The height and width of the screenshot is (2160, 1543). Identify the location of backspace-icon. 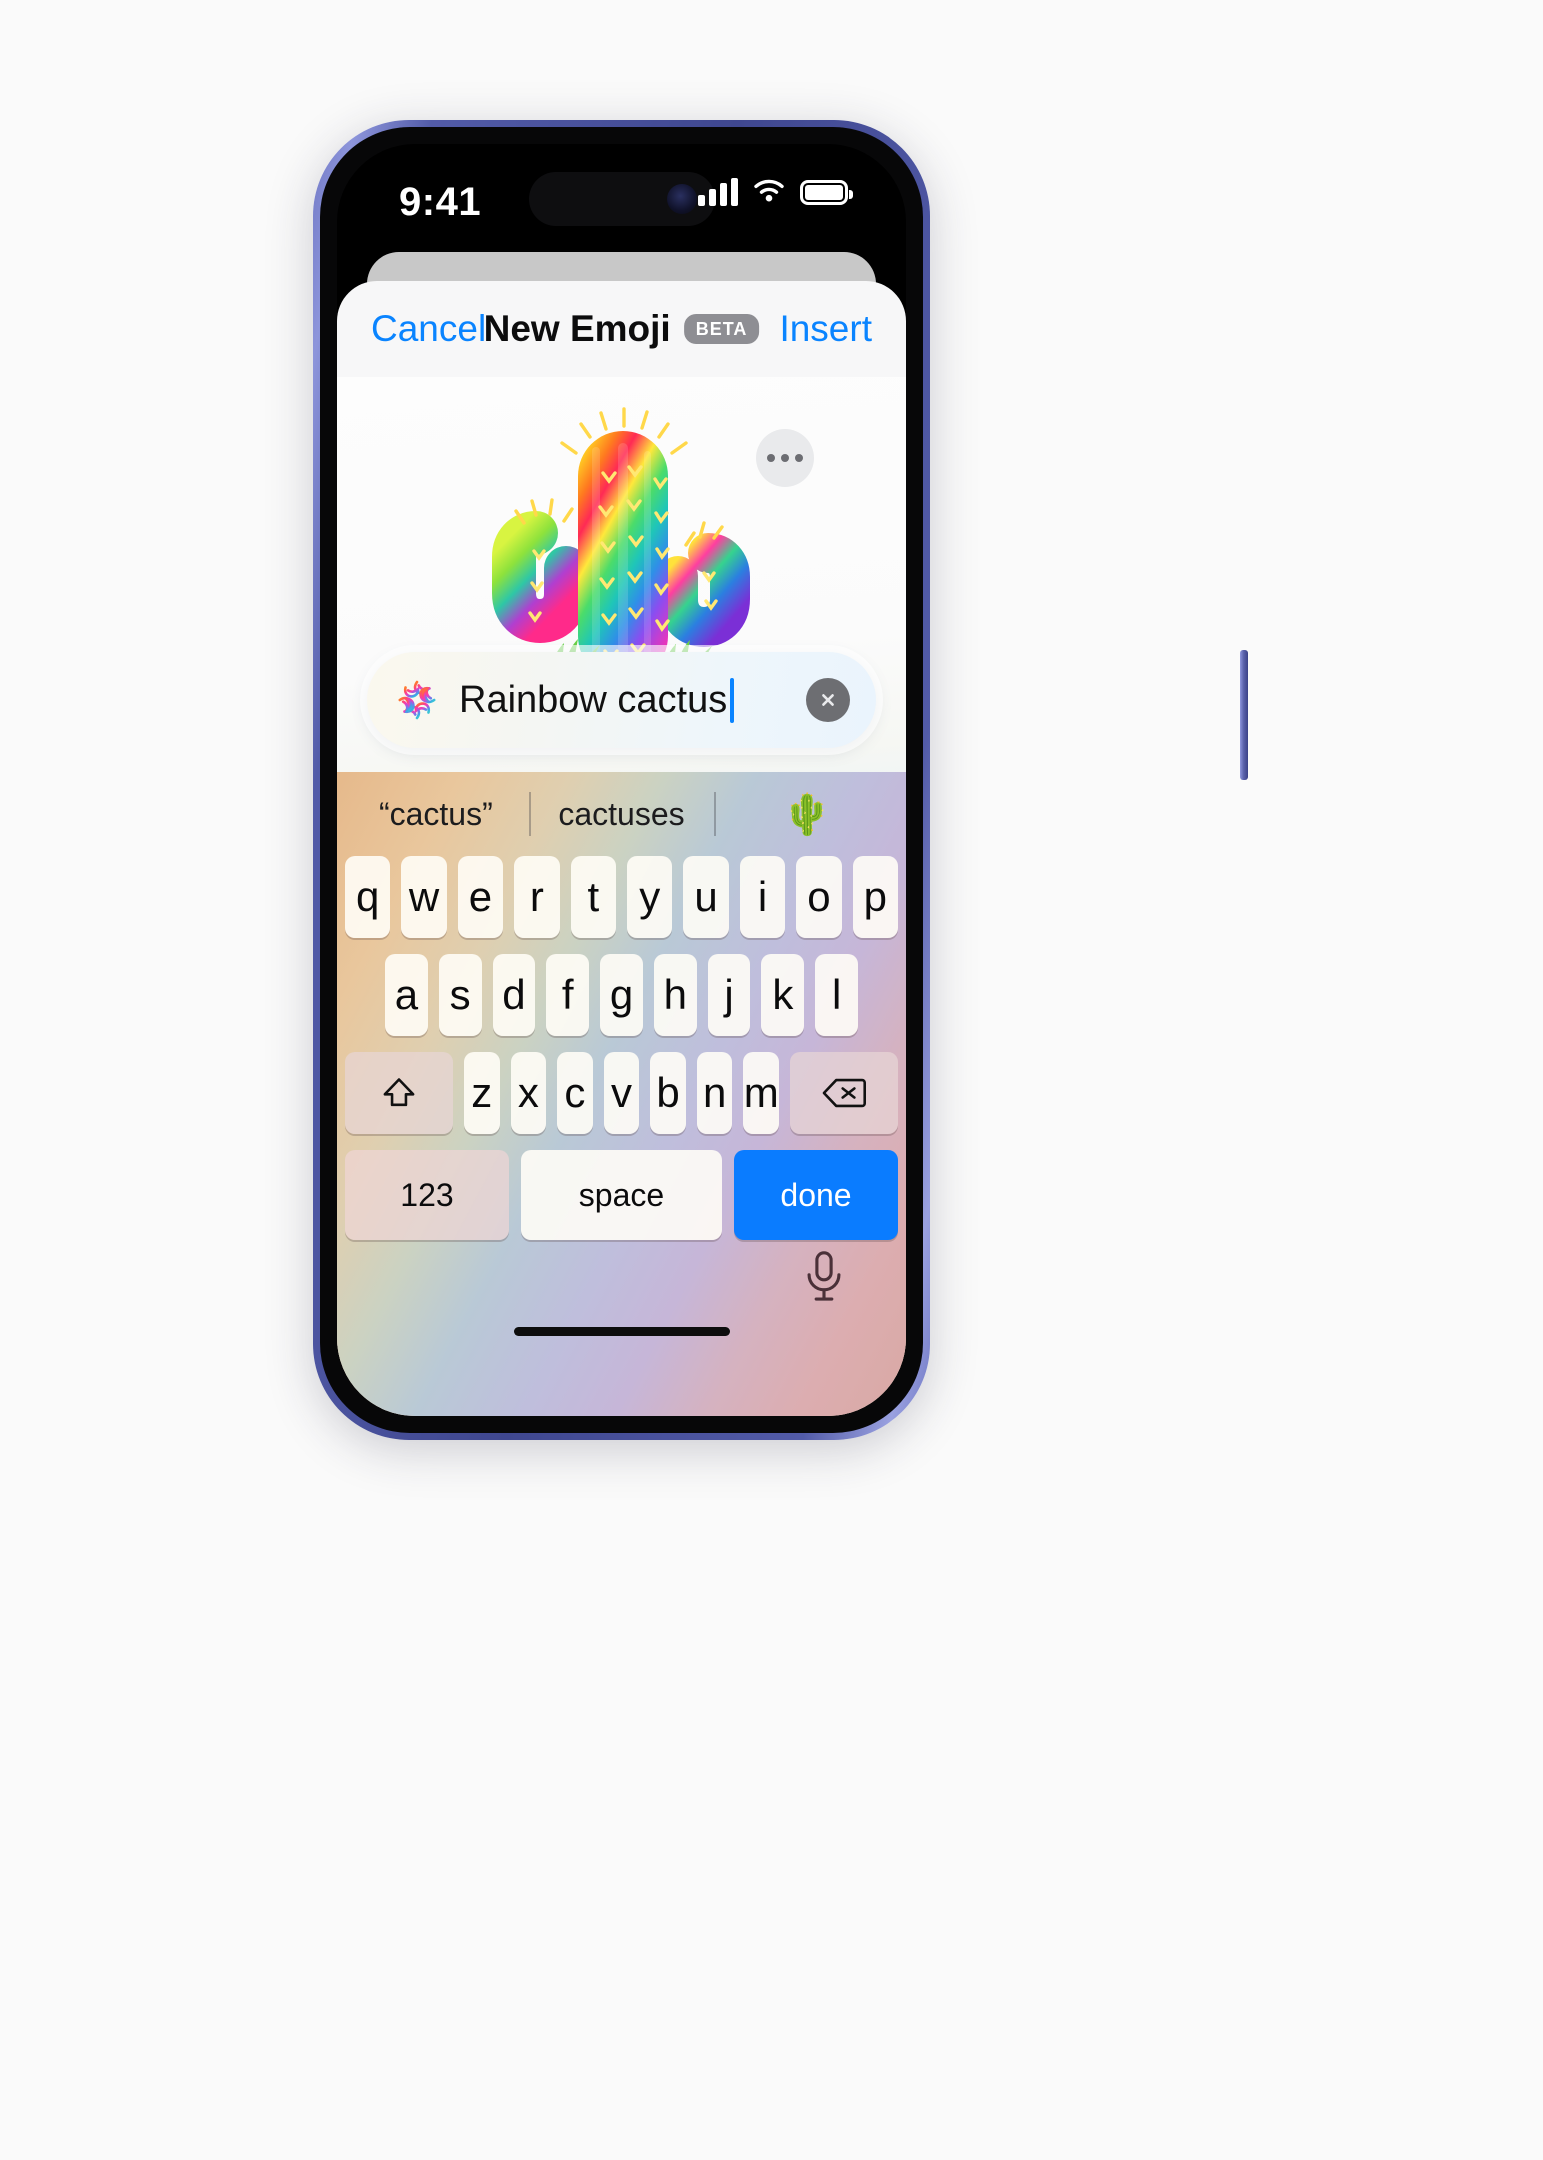
(844, 1093).